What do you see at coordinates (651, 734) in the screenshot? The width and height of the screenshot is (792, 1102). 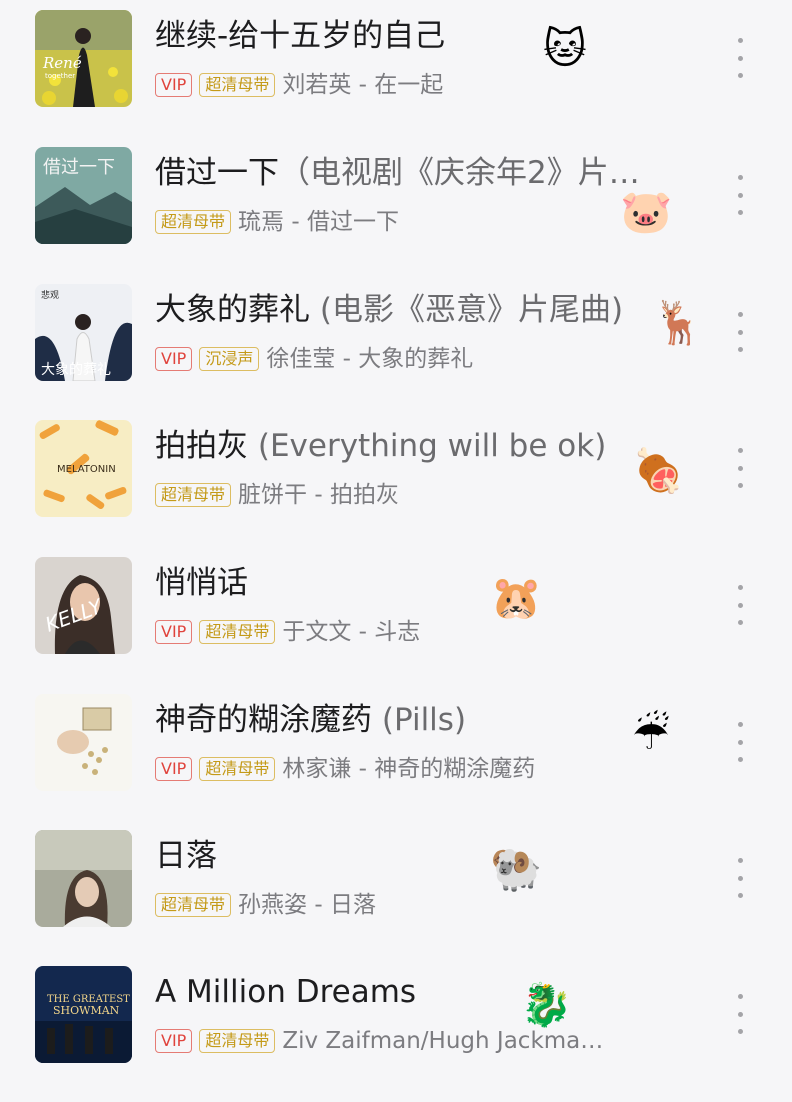 I see `umbrella-rain-icon: ☔` at bounding box center [651, 734].